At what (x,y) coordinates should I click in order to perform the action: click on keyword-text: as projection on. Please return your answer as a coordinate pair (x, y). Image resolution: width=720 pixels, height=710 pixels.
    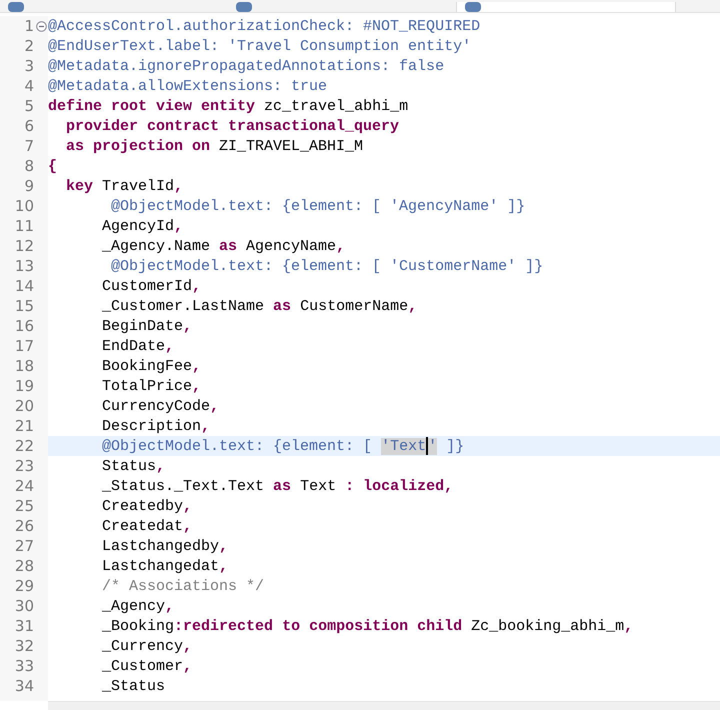
    Looking at the image, I should click on (137, 146).